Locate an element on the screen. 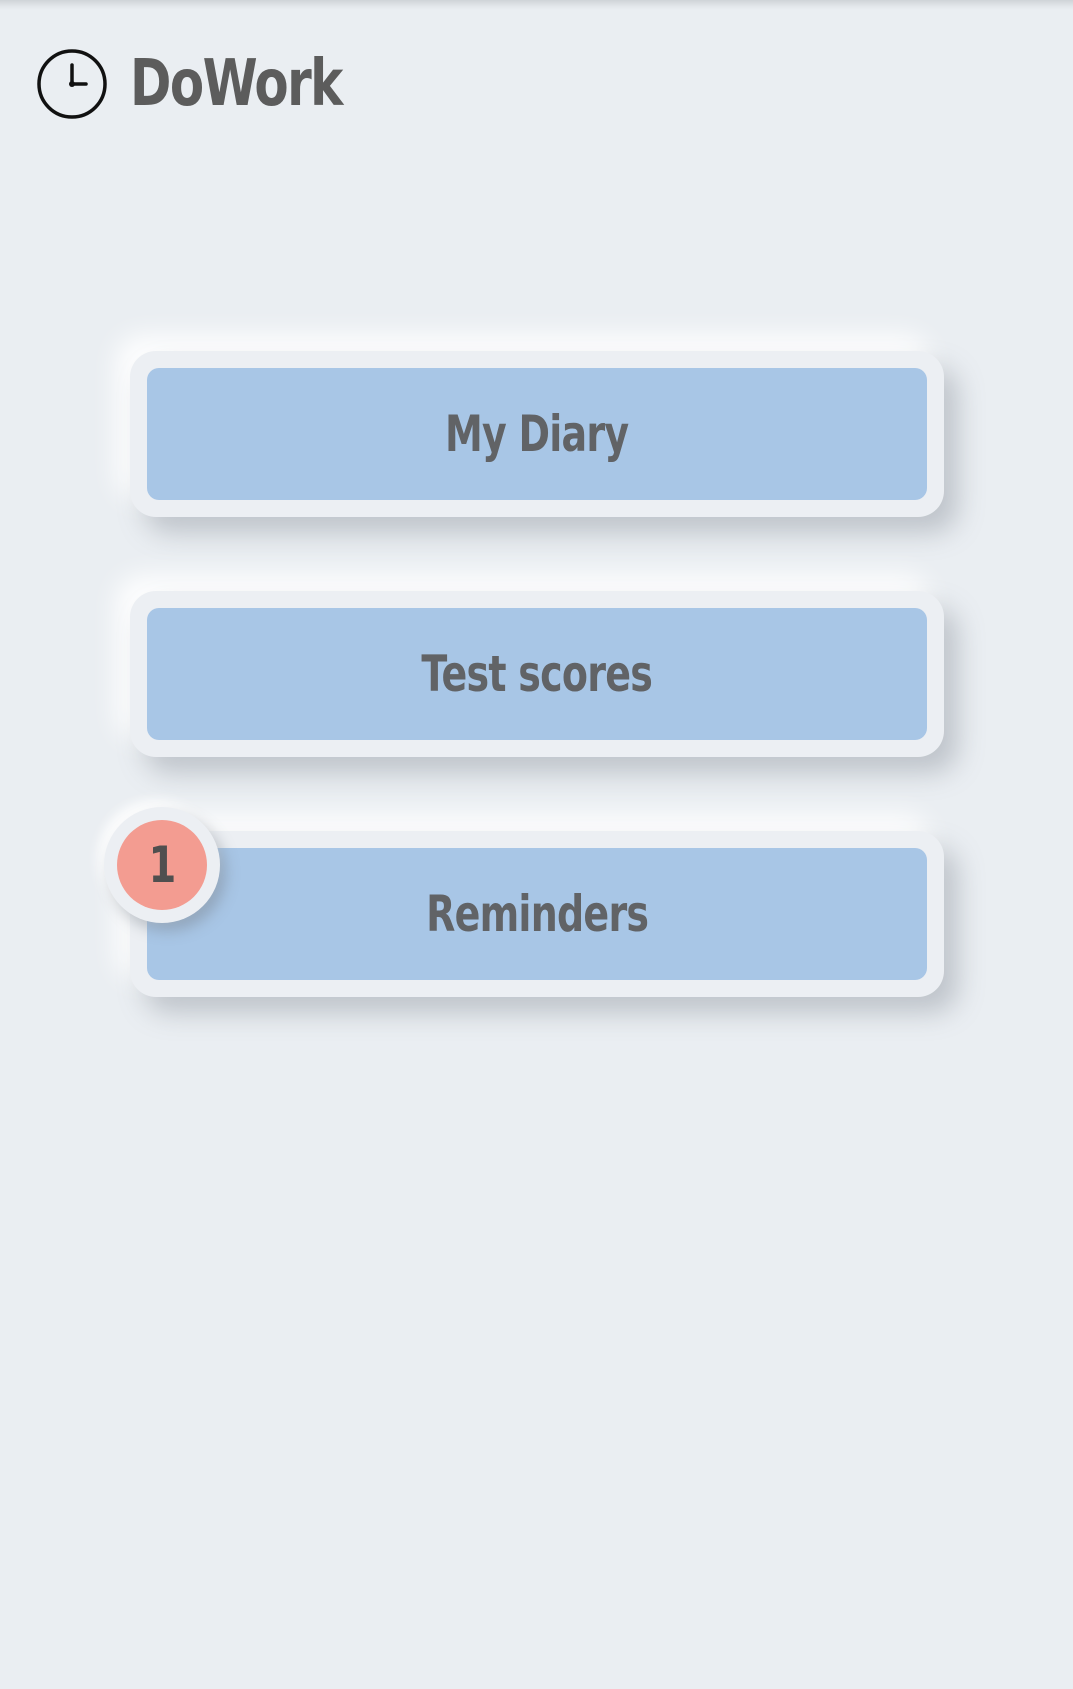 The image size is (1073, 1689). my-diary-card: My Diary is located at coordinates (537, 434).